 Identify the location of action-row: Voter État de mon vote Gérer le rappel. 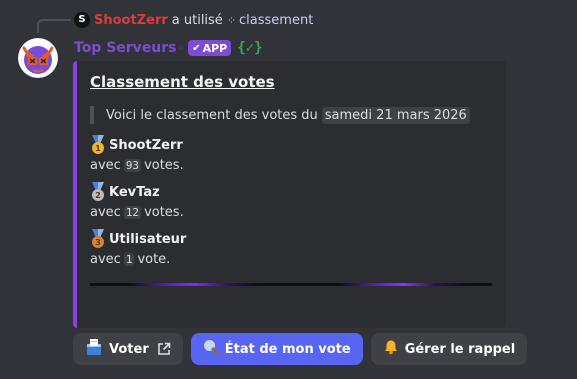
(300, 349).